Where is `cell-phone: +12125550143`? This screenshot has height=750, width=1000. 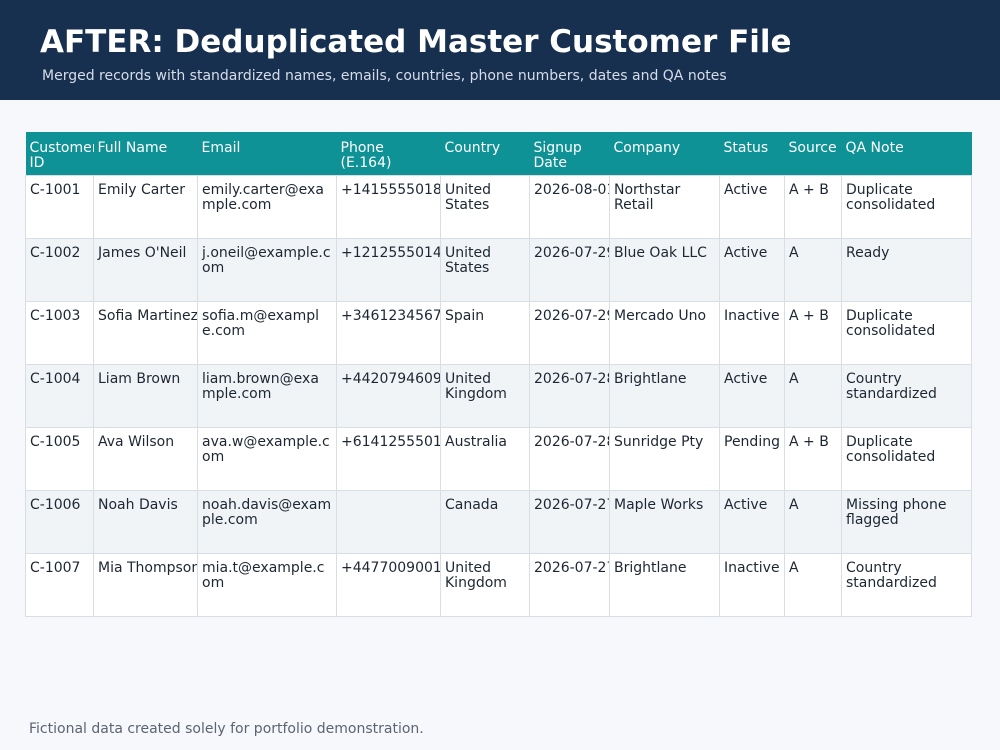
cell-phone: +12125550143 is located at coordinates (388, 269).